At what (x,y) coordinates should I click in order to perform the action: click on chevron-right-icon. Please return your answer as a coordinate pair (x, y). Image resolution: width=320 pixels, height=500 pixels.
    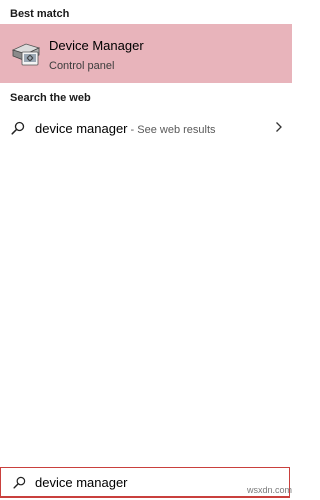
    Looking at the image, I should click on (279, 127).